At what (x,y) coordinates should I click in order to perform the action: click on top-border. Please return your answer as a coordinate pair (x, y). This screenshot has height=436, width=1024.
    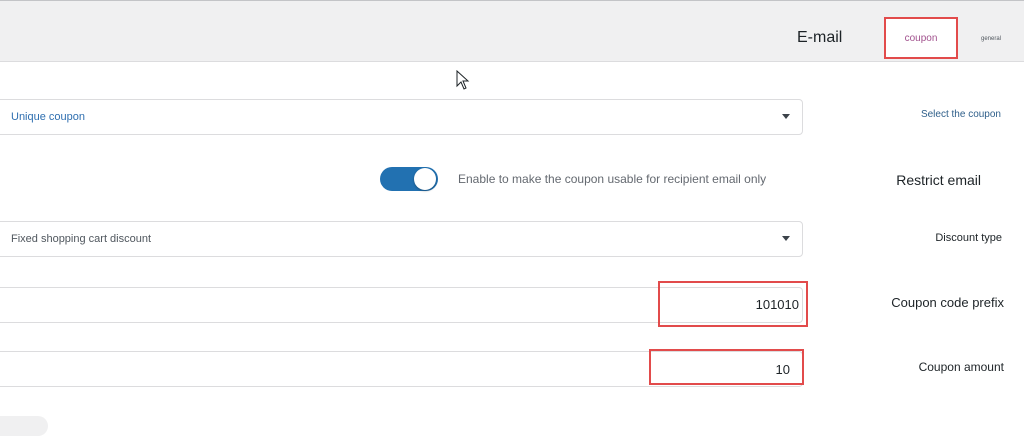
    Looking at the image, I should click on (512, 0).